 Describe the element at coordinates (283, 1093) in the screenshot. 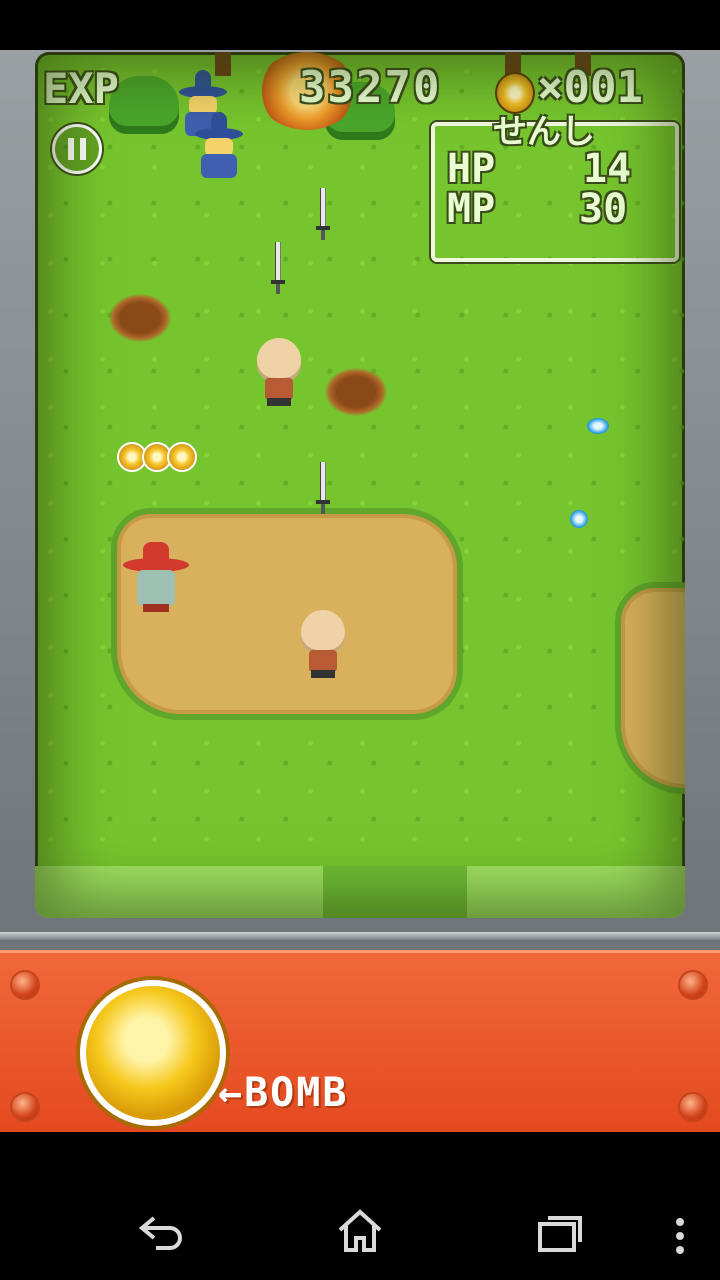

I see `bomb-label: ←BOMB` at that location.